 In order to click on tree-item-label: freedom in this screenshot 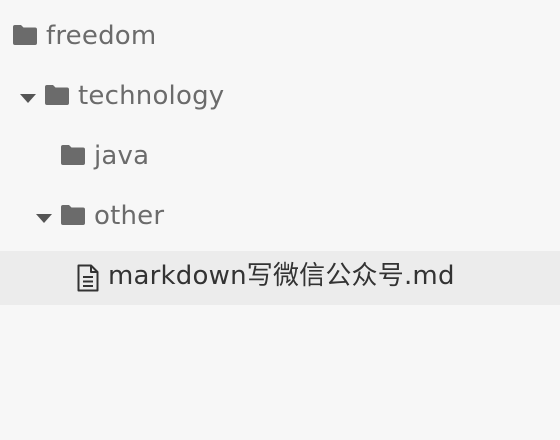, I will do `click(101, 36)`.